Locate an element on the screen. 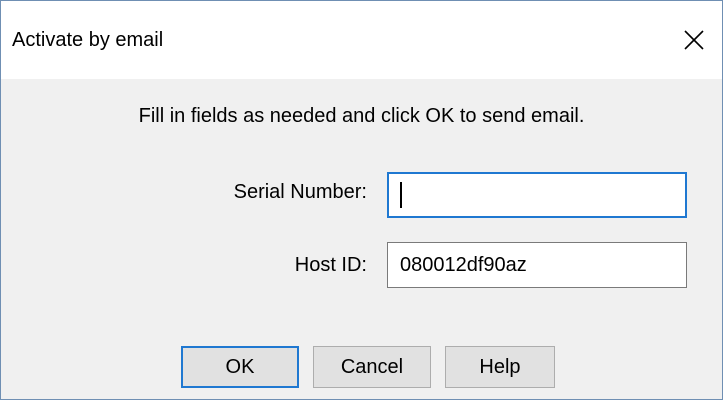  cancel-button: Cancel is located at coordinates (372, 367).